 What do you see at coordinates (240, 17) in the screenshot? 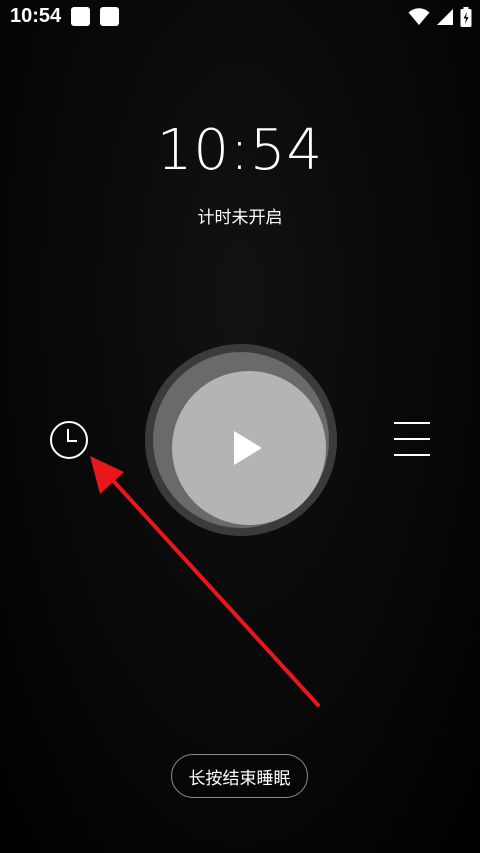
I see `status-bar: 10:54` at bounding box center [240, 17].